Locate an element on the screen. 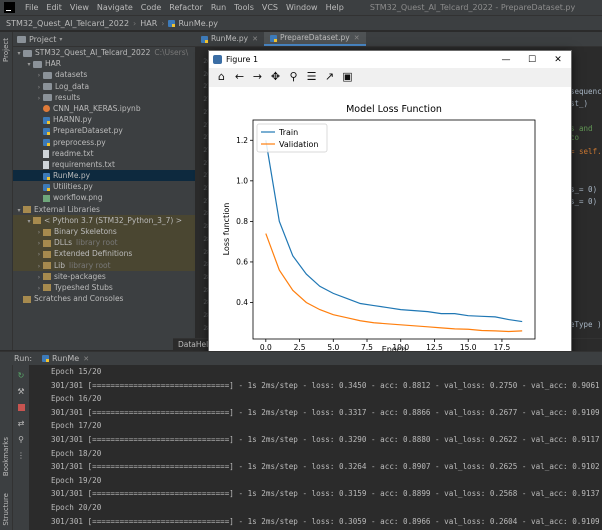 The width and height of the screenshot is (602, 530). menu-item-code: Code is located at coordinates (151, 7).